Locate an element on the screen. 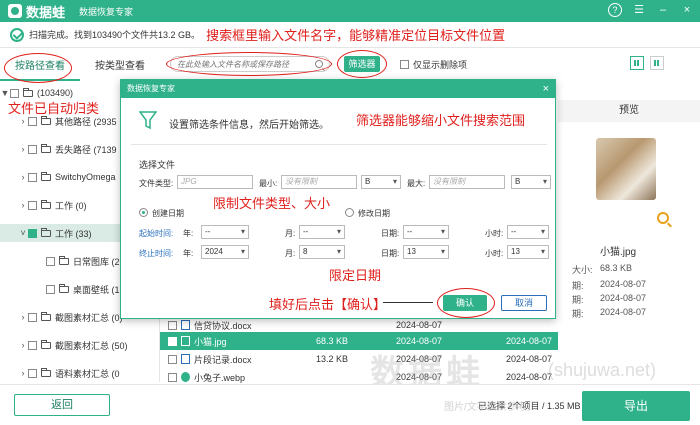  title-bar: 数据蛙 数据恢复专家 ? ☰ – × is located at coordinates (350, 11).